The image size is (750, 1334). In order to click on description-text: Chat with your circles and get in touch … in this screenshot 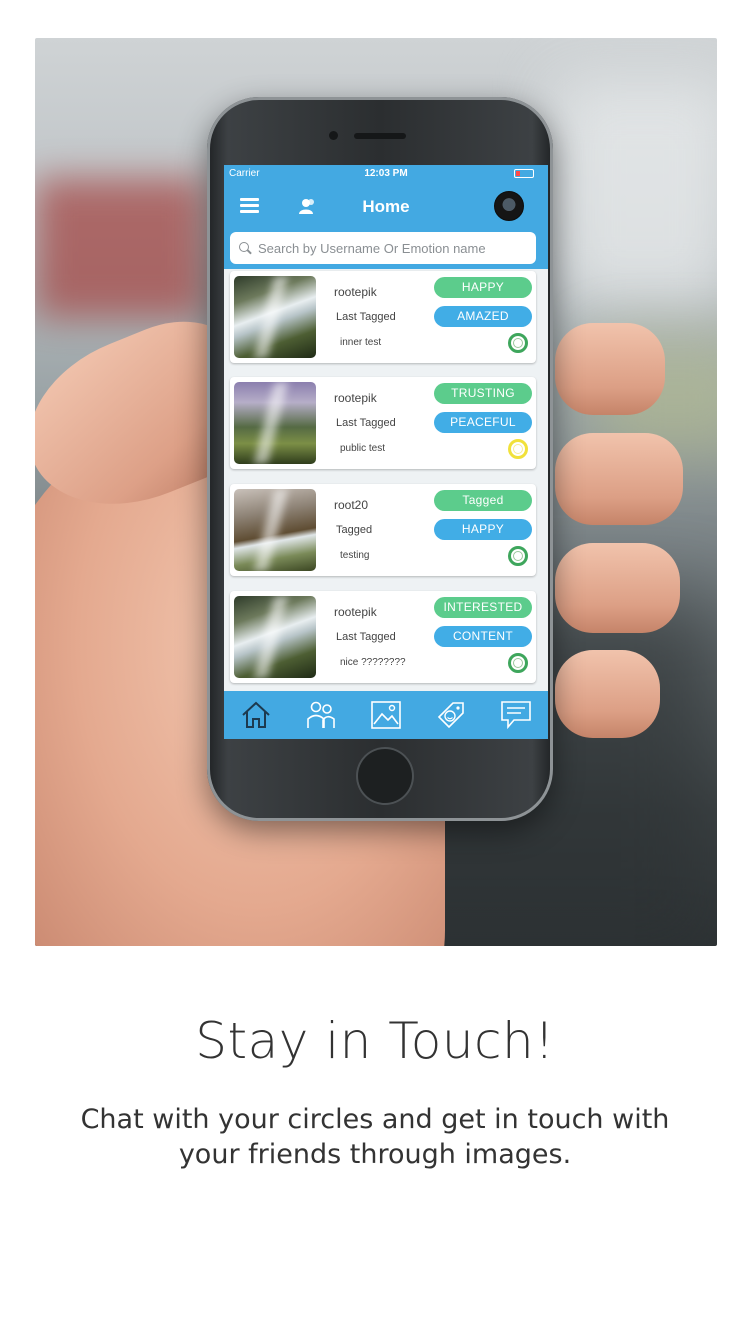, I will do `click(375, 1137)`.